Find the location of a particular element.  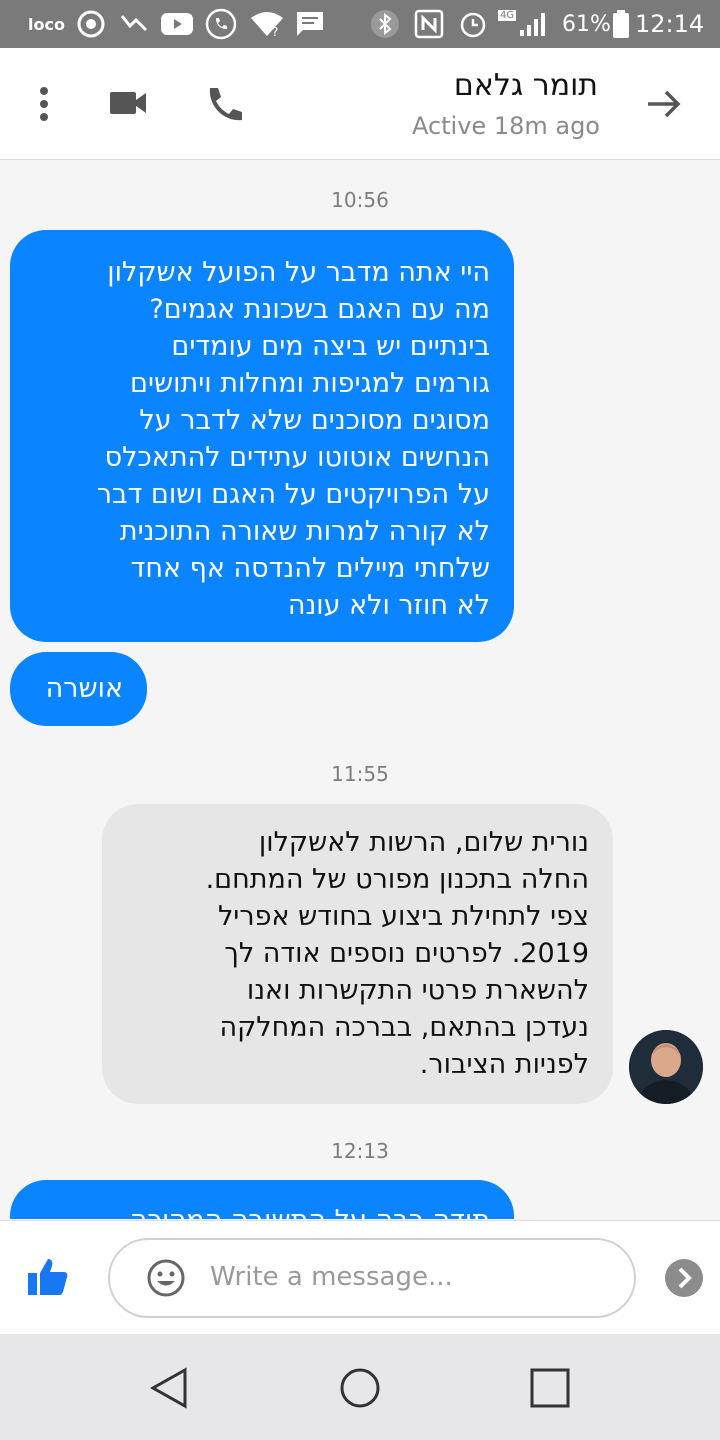

conversation-header: תומר גלאם Active 18m ago is located at coordinates (360, 104).